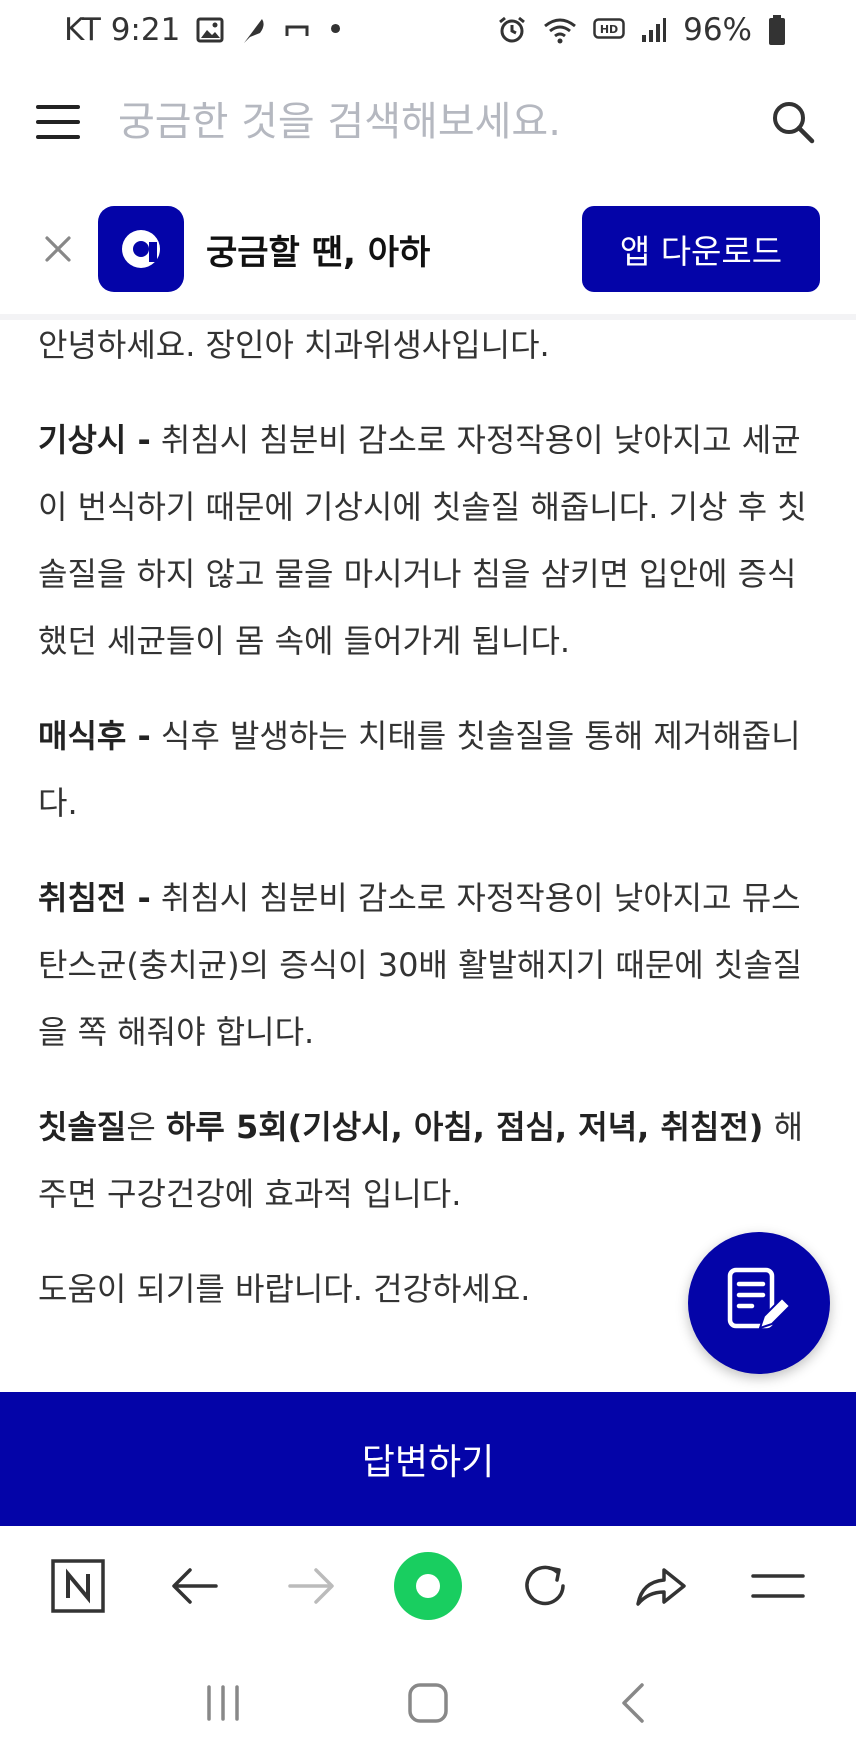 This screenshot has width=856, height=1760. Describe the element at coordinates (146, 1127) in the screenshot. I see `summary-text-1: 은` at that location.